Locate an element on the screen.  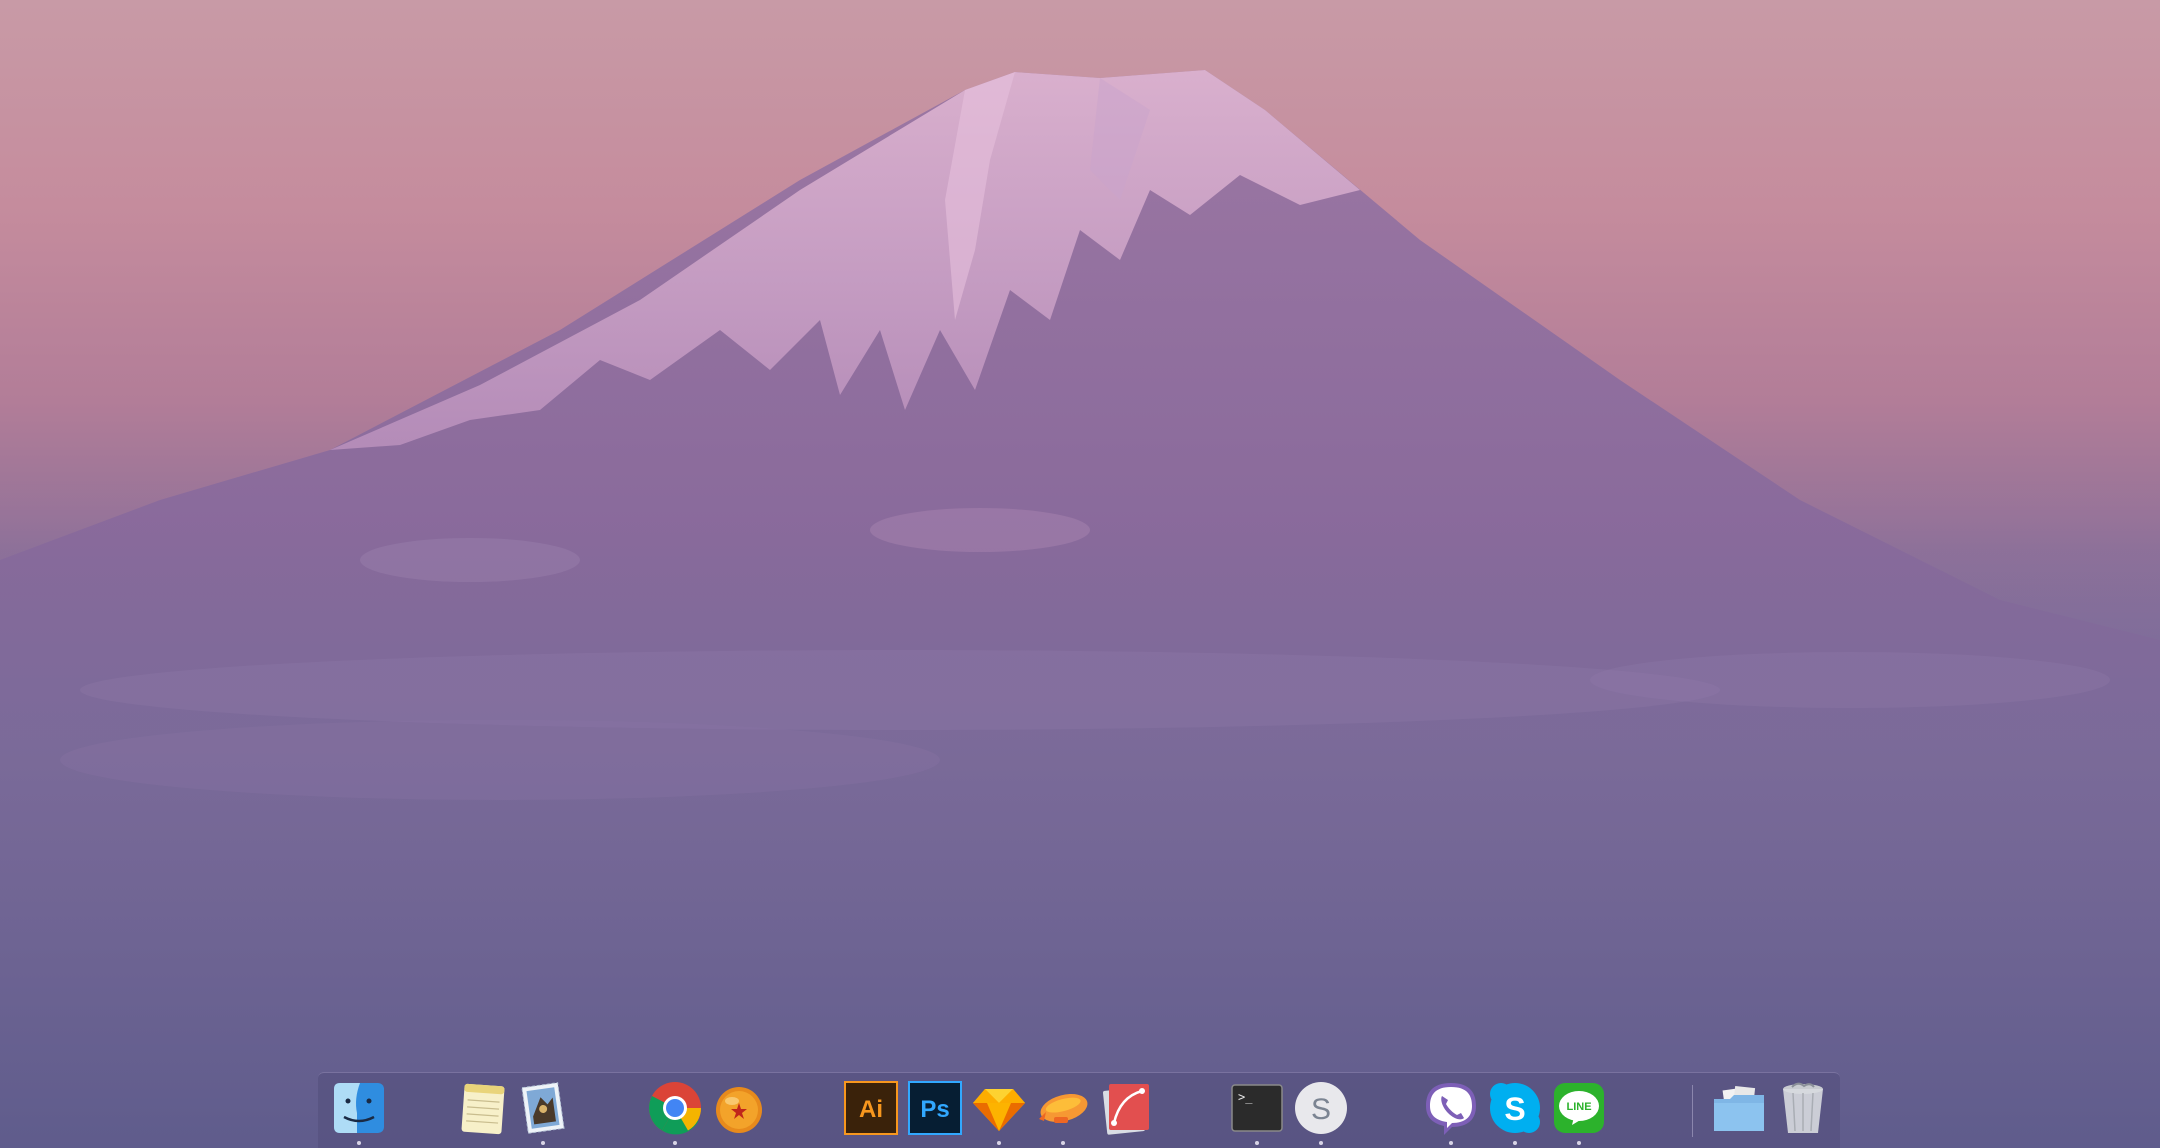
sketch-diamond-icon is located at coordinates (999, 1110).